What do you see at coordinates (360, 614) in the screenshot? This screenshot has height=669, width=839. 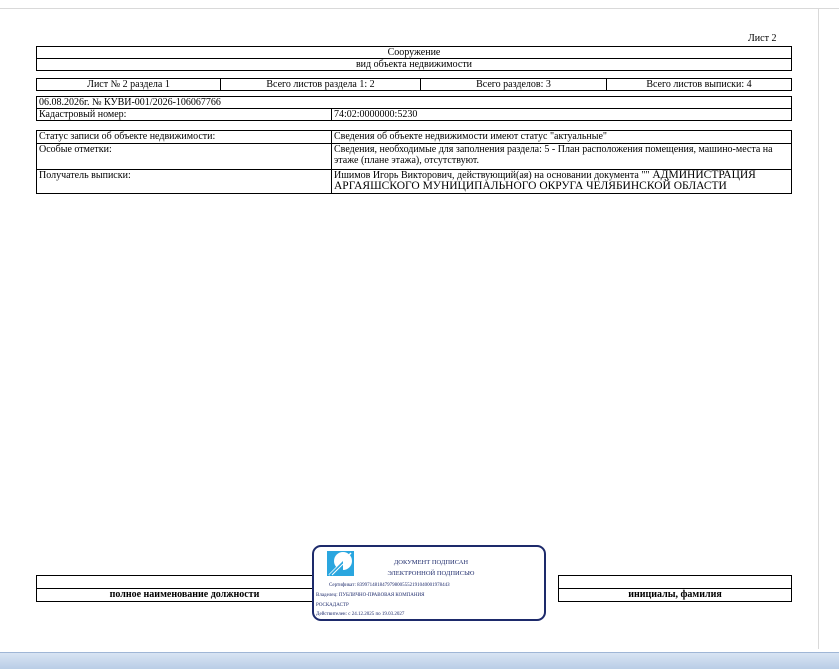 I see `stamp-validity: Действителен: с 24.12.2025 по 19.03.2027` at bounding box center [360, 614].